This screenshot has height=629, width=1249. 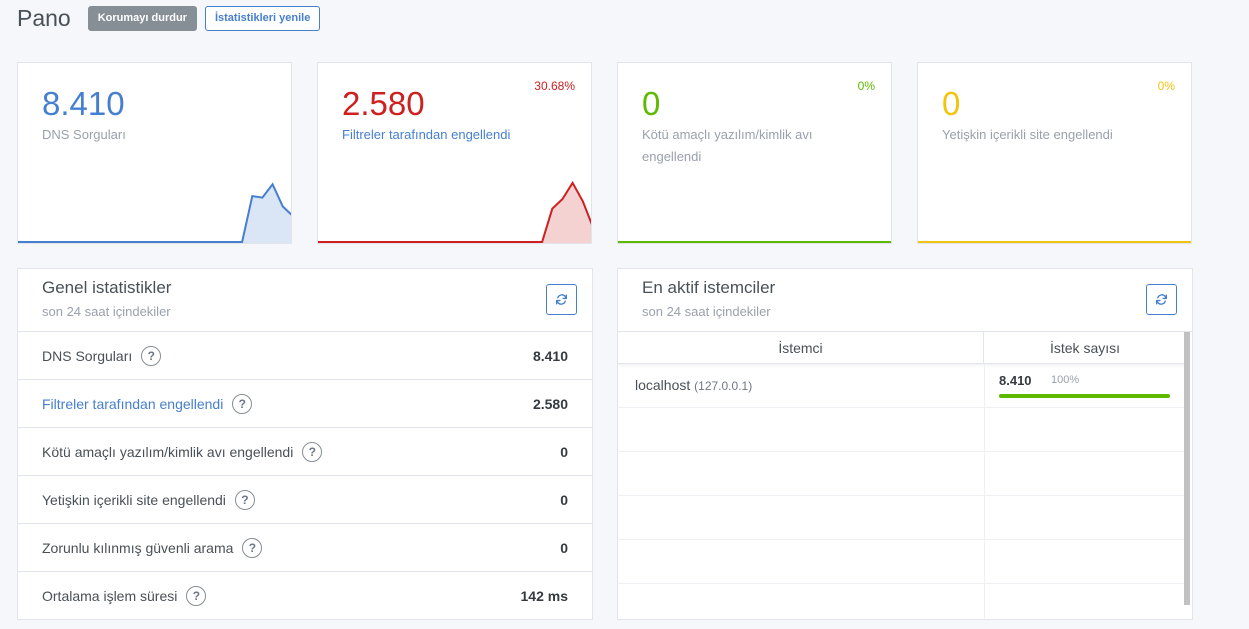 I want to click on request-count: 8.410, so click(x=1015, y=380).